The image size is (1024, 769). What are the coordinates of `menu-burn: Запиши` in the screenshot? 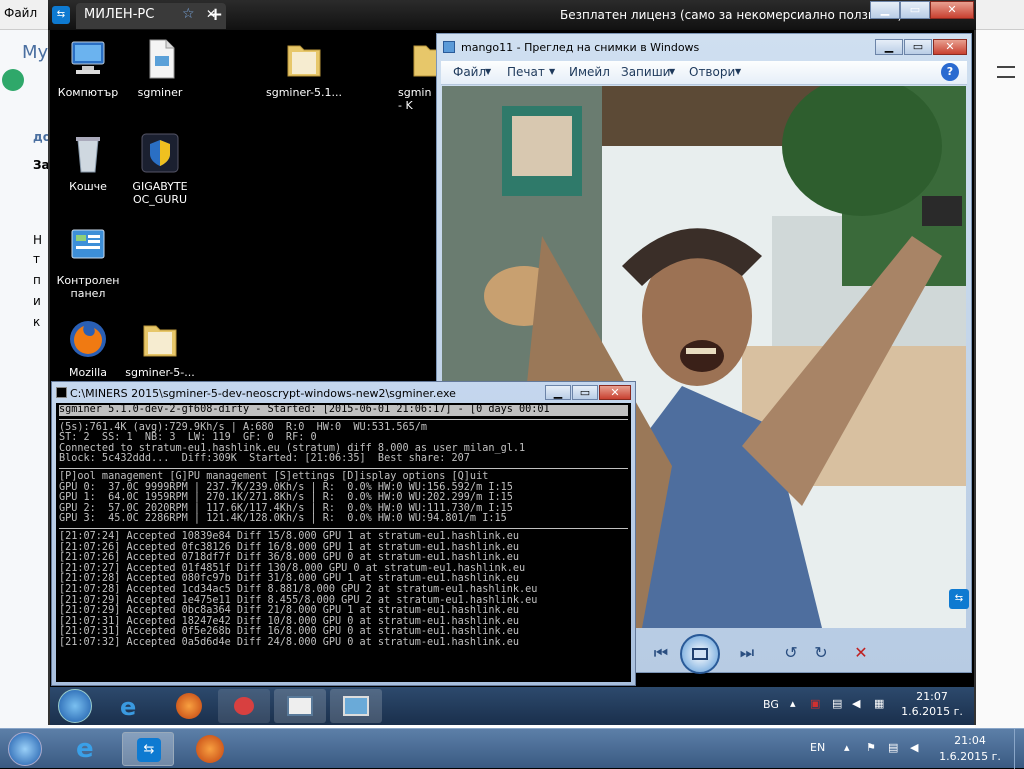 It's located at (645, 72).